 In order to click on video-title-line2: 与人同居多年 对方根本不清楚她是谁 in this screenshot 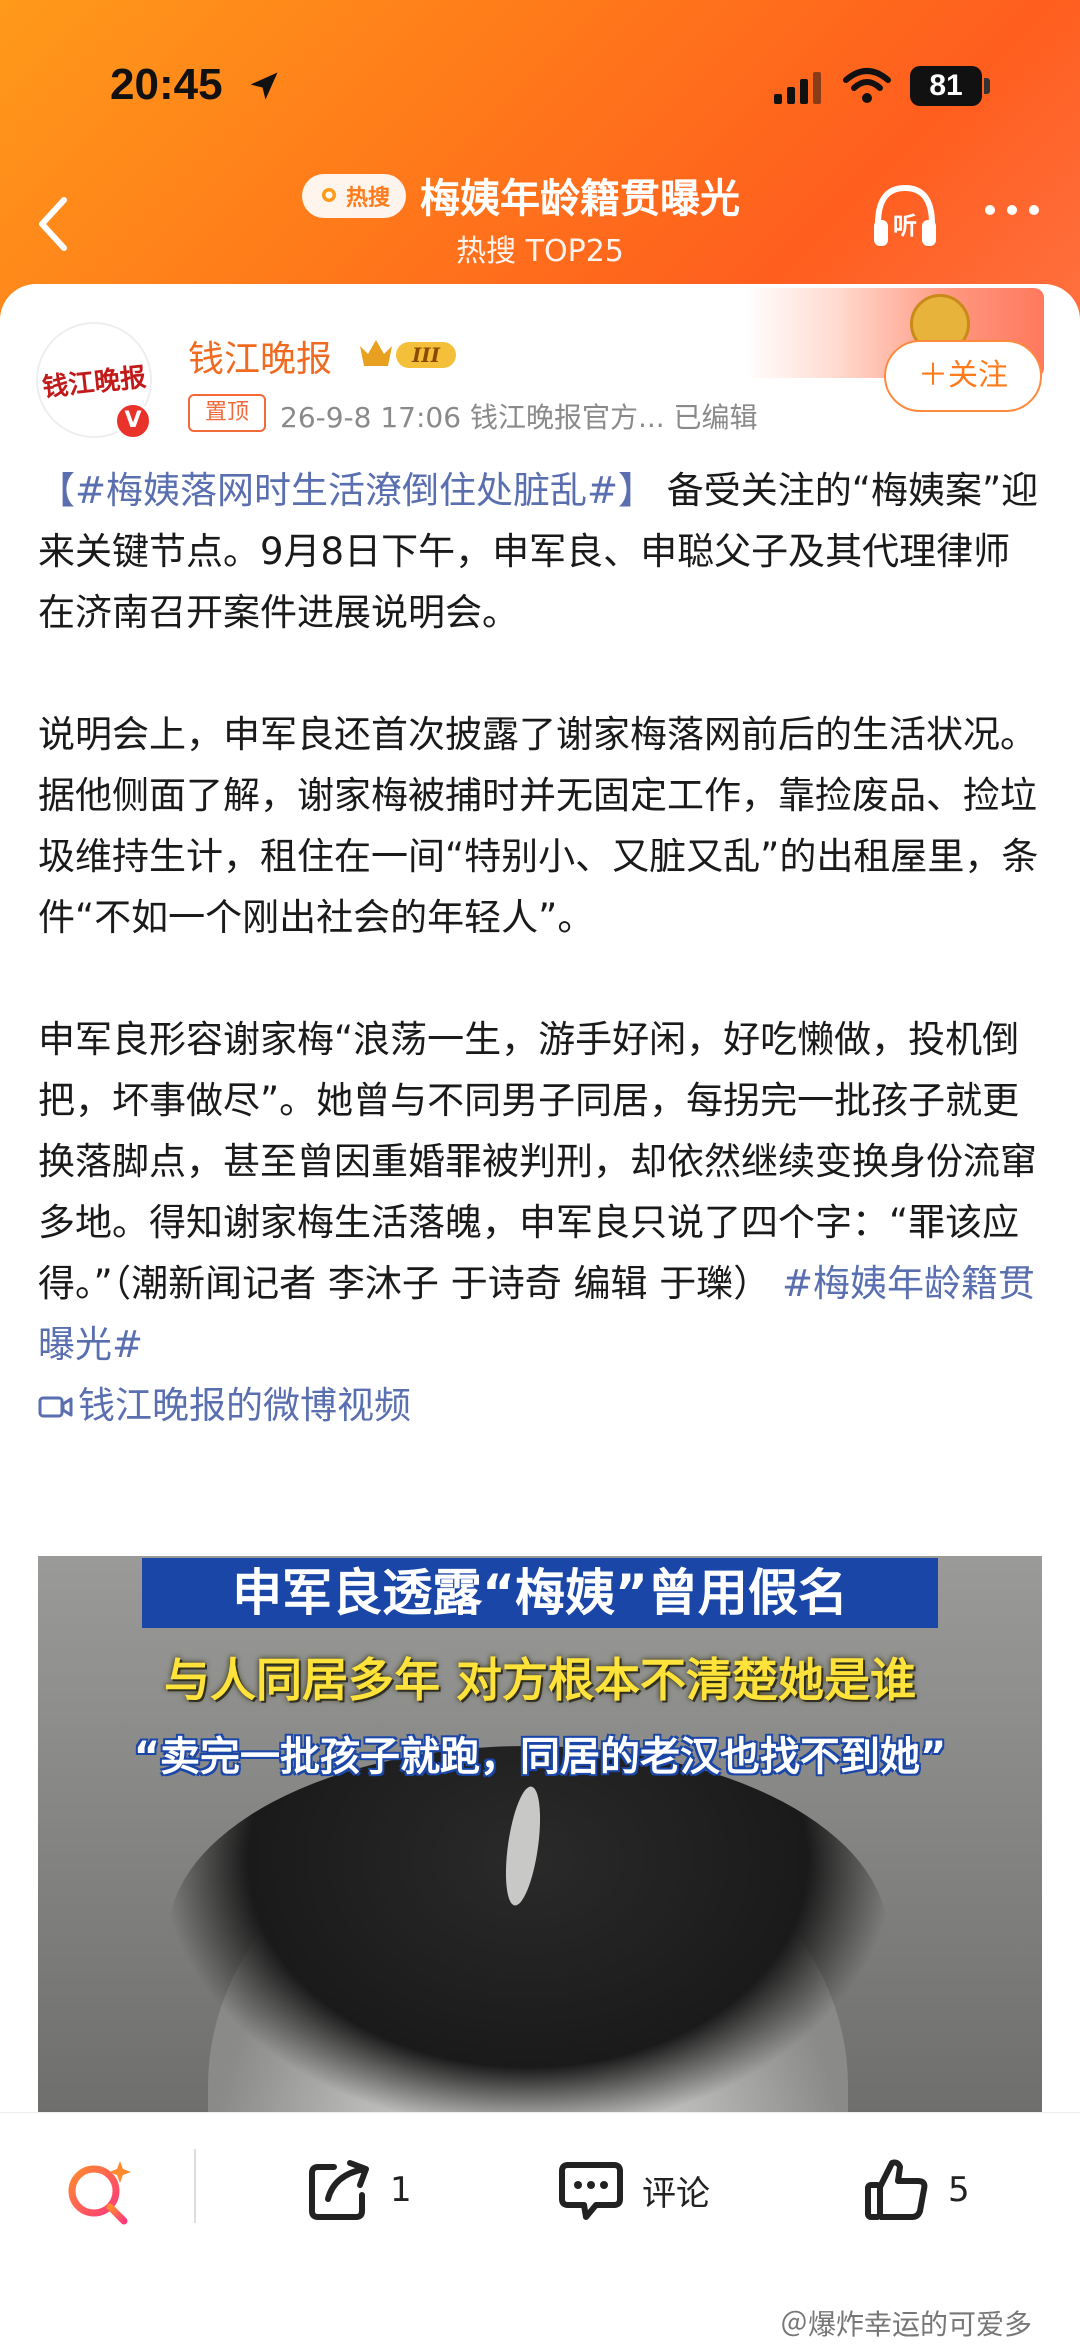, I will do `click(539, 1680)`.